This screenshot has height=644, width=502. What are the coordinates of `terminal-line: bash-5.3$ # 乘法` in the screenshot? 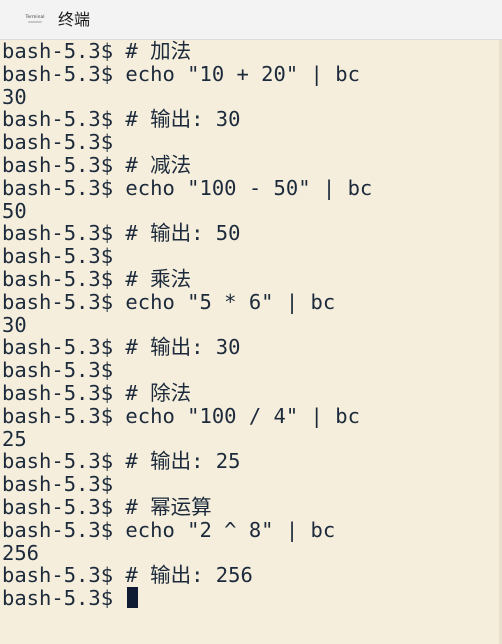 It's located at (97, 278).